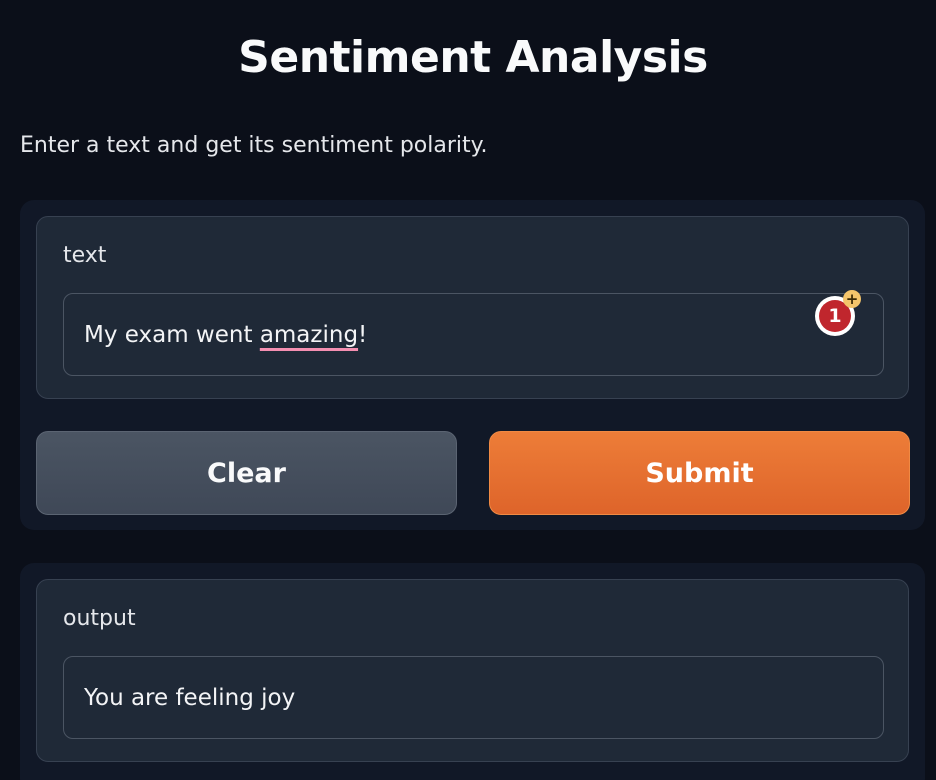 This screenshot has height=780, width=936. Describe the element at coordinates (852, 299) in the screenshot. I see `badge-plus-icon: +` at that location.